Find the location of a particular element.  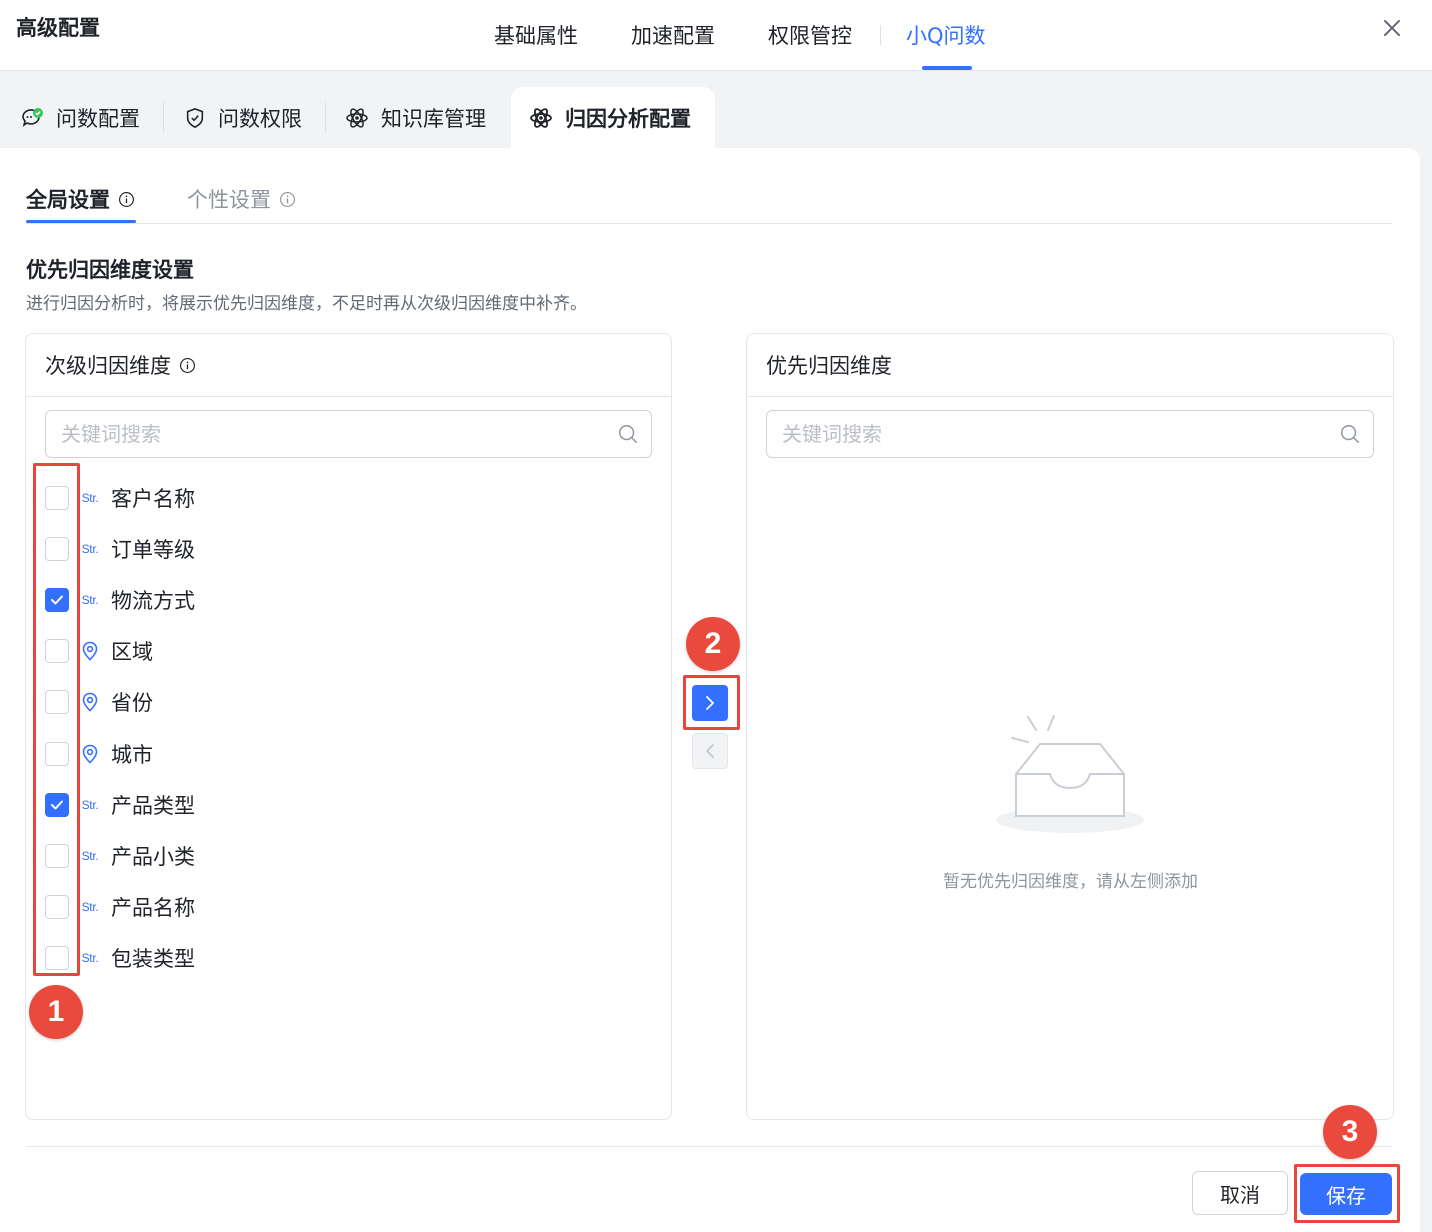

item-label: 客户名称 is located at coordinates (153, 498).